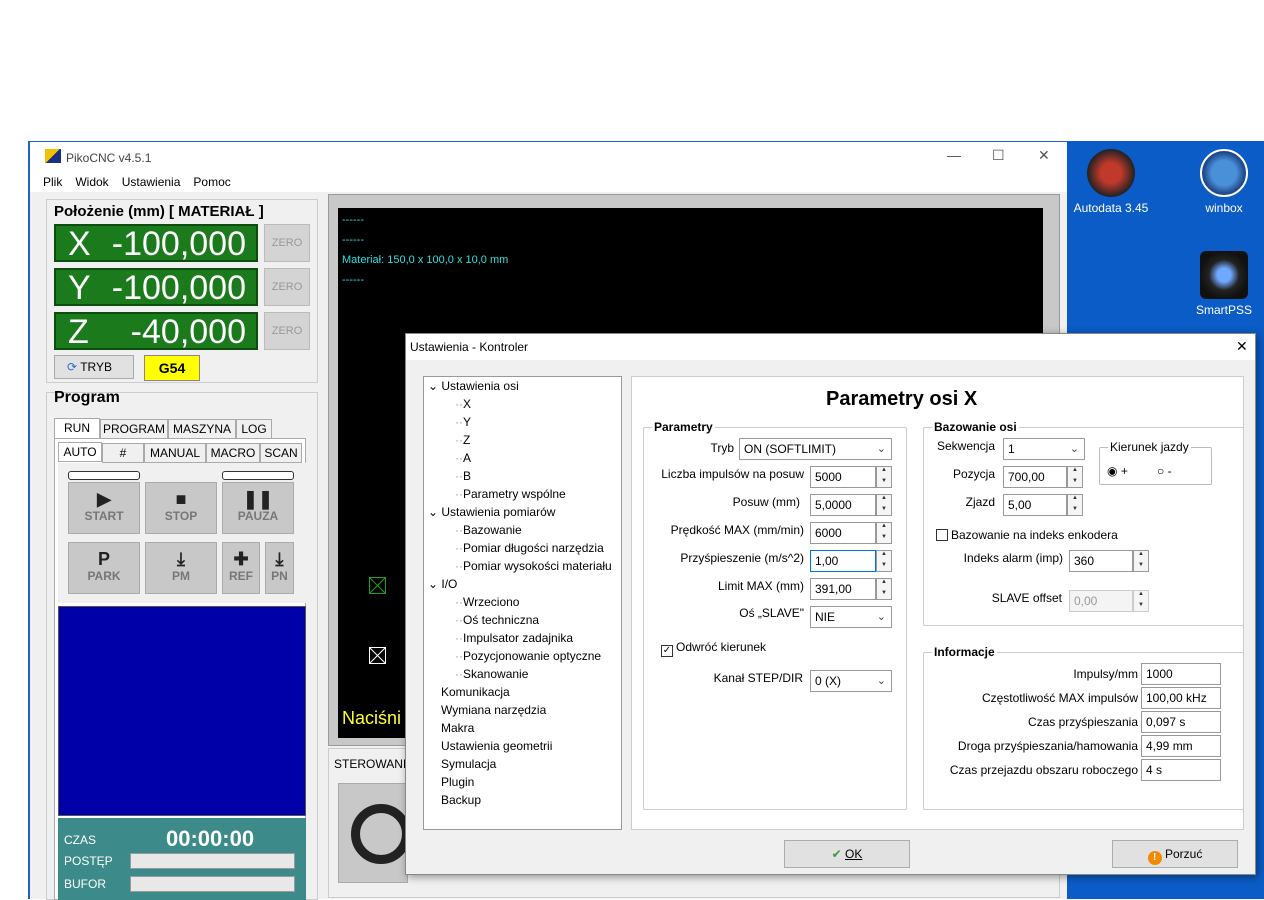  What do you see at coordinates (104, 508) in the screenshot?
I see `start-button: ▶ START` at bounding box center [104, 508].